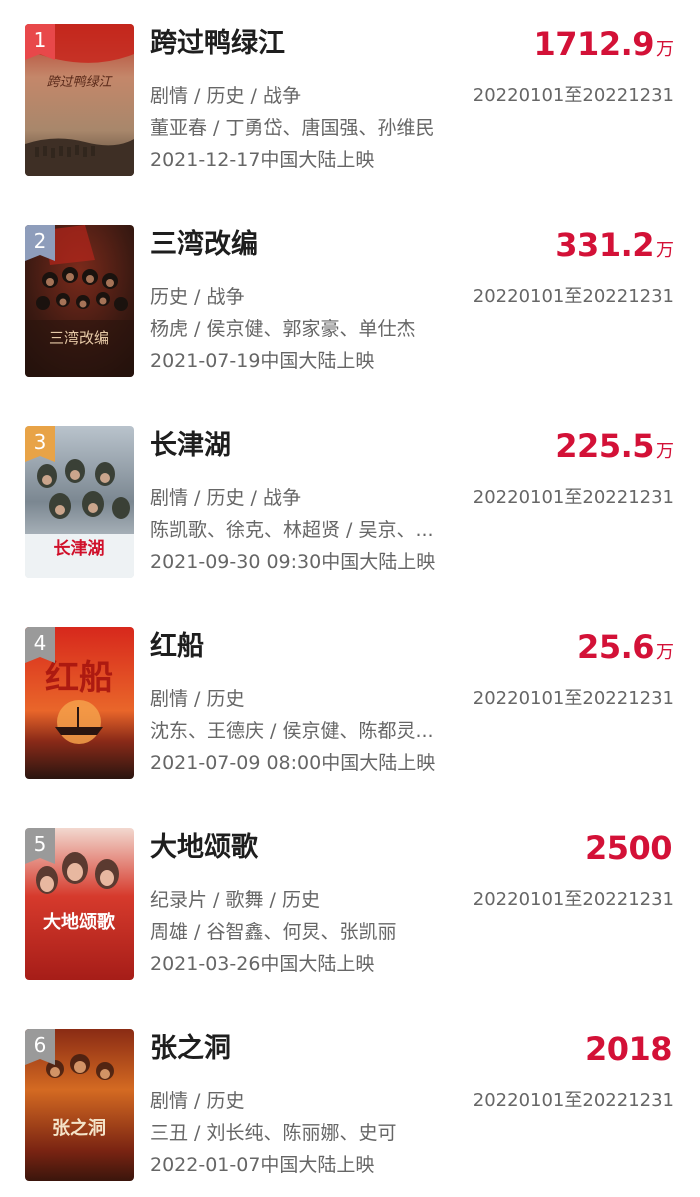 This screenshot has height=1197, width=700. What do you see at coordinates (615, 647) in the screenshot?
I see `box-office-value: 25.6` at bounding box center [615, 647].